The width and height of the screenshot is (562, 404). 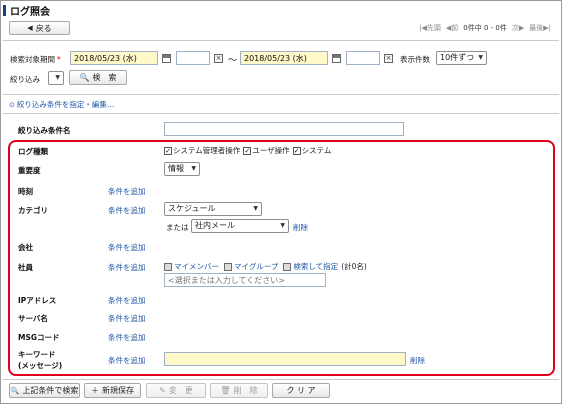 What do you see at coordinates (415, 59) in the screenshot?
I see `display-count-label: 表示件数` at bounding box center [415, 59].